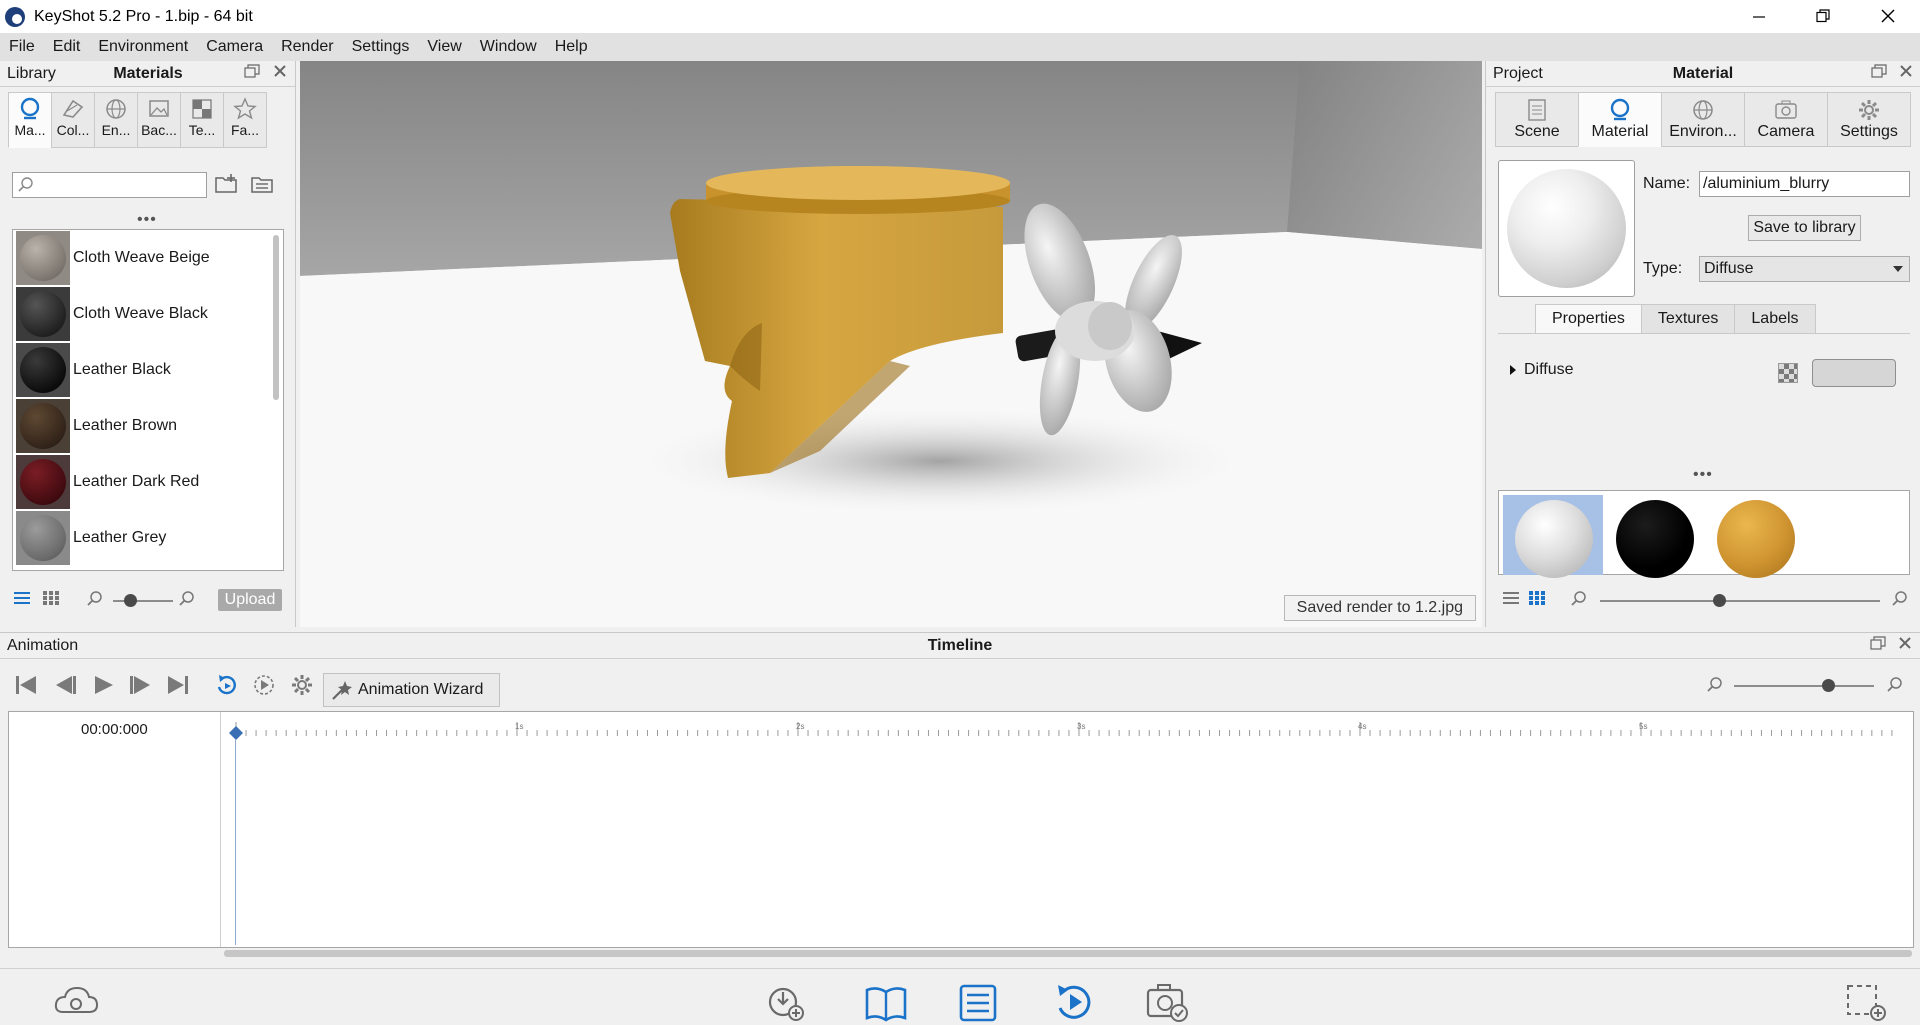  I want to click on tab-label: Material, so click(1620, 131).